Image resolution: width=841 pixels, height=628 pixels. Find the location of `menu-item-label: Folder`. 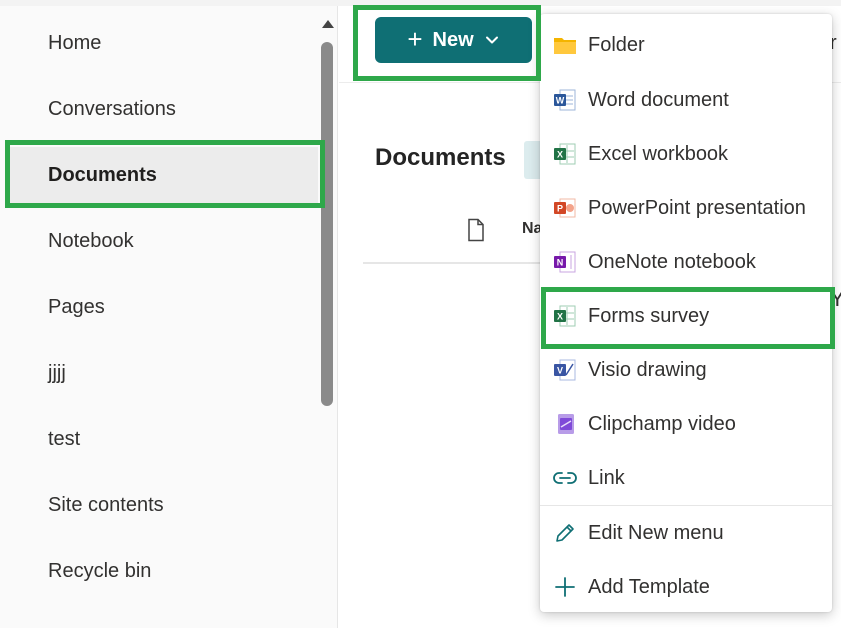

menu-item-label: Folder is located at coordinates (616, 44).